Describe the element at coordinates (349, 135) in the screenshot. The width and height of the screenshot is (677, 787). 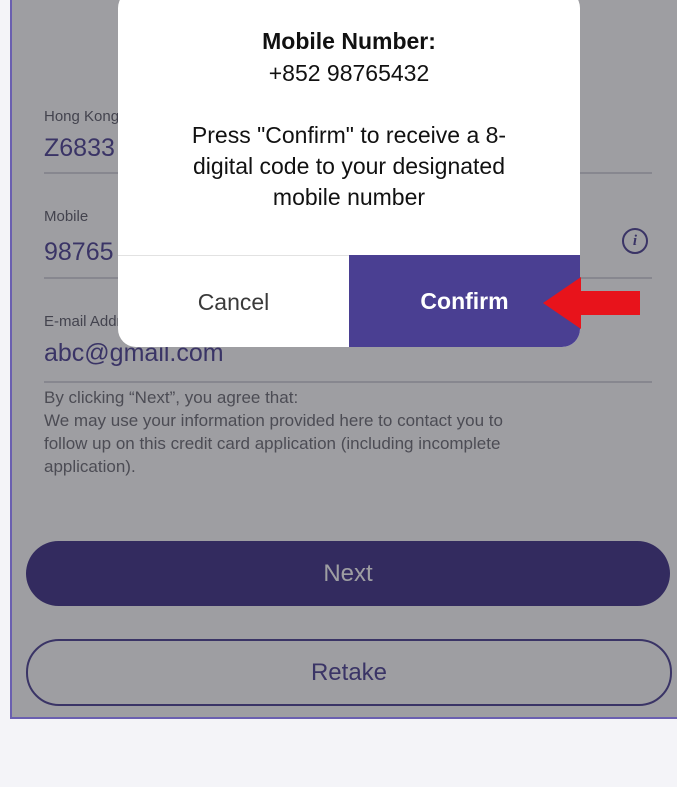
I see `dialog-message-line: Press "Confirm" to receive a 8-` at that location.